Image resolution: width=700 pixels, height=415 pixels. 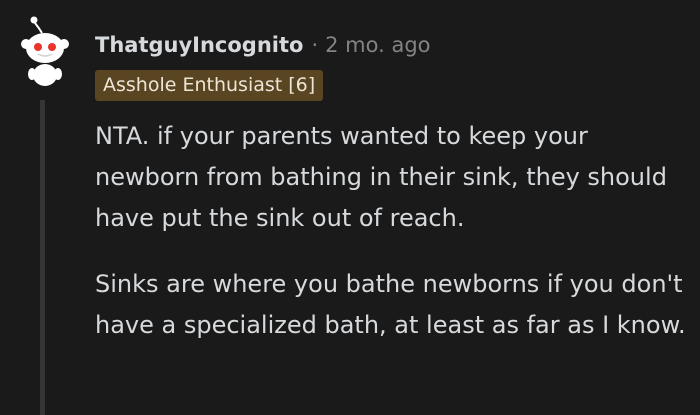 I want to click on snoo-avatar-icon, so click(x=45, y=51).